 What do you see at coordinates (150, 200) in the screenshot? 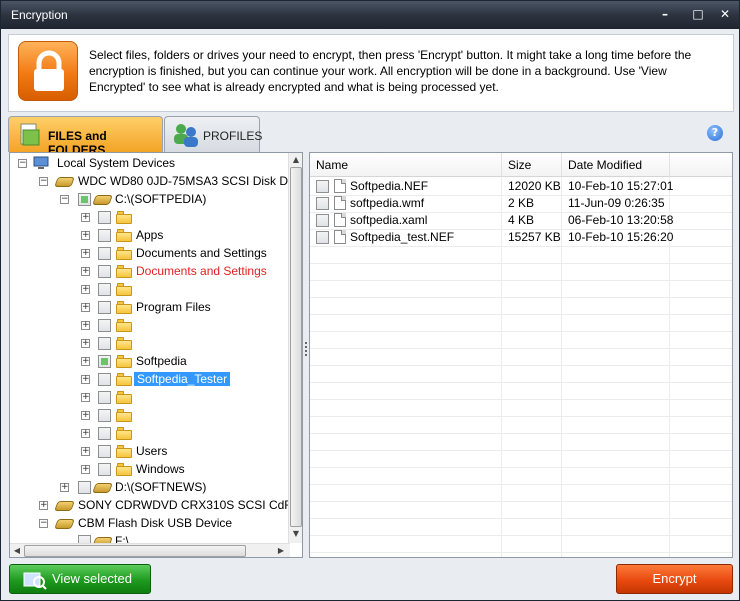
I see `tree-node-drive-c: − C:\(SOFTPEDIA)` at bounding box center [150, 200].